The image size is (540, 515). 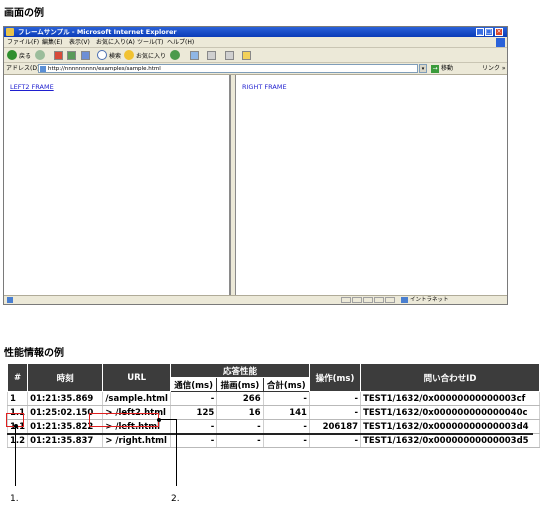 What do you see at coordinates (423, 68) in the screenshot?
I see `address-dropdown-icon: ▾` at bounding box center [423, 68].